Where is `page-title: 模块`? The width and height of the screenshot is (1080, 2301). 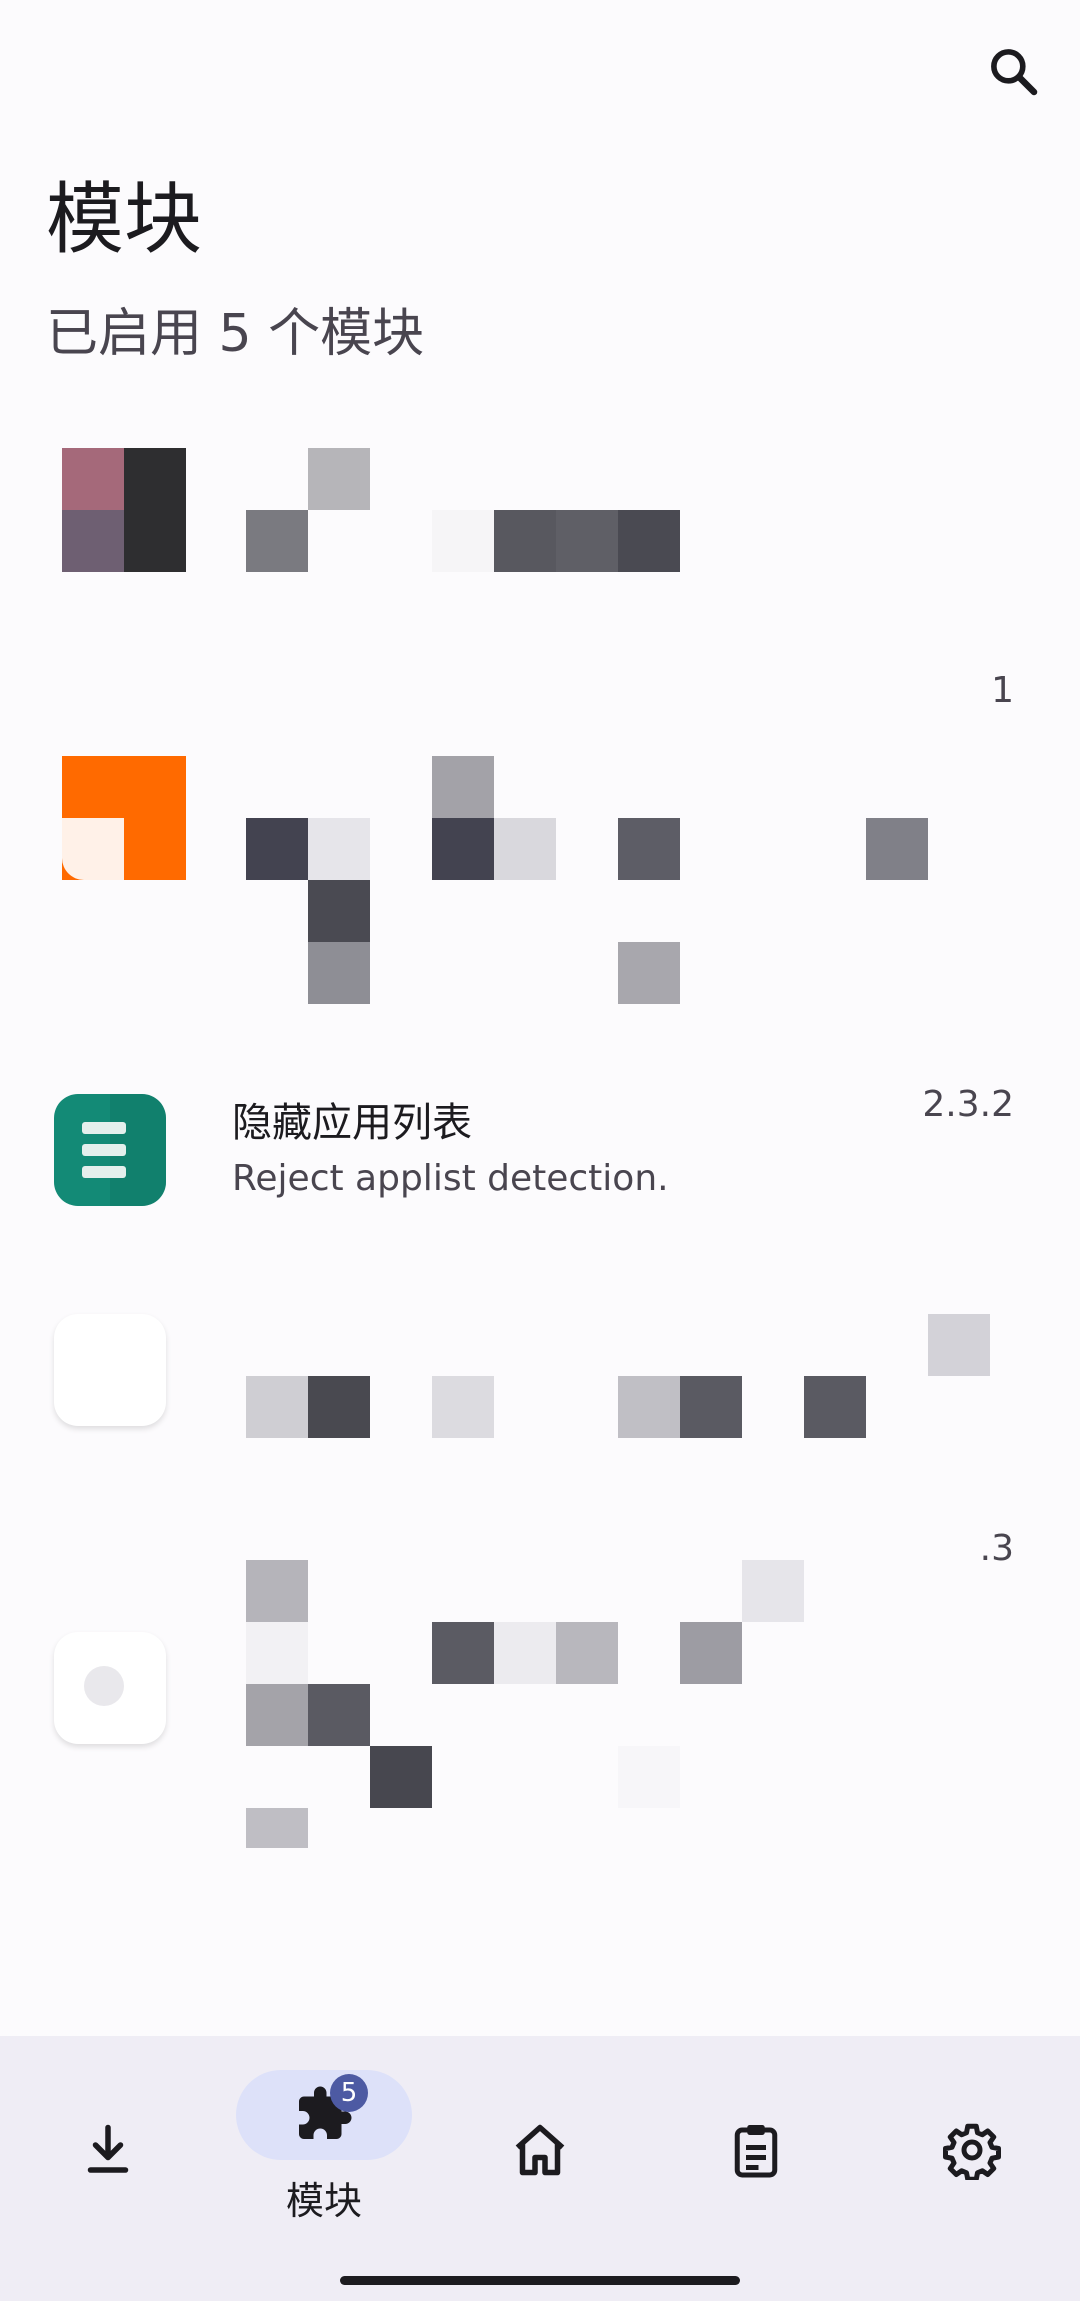
page-title: 模块 is located at coordinates (124, 220).